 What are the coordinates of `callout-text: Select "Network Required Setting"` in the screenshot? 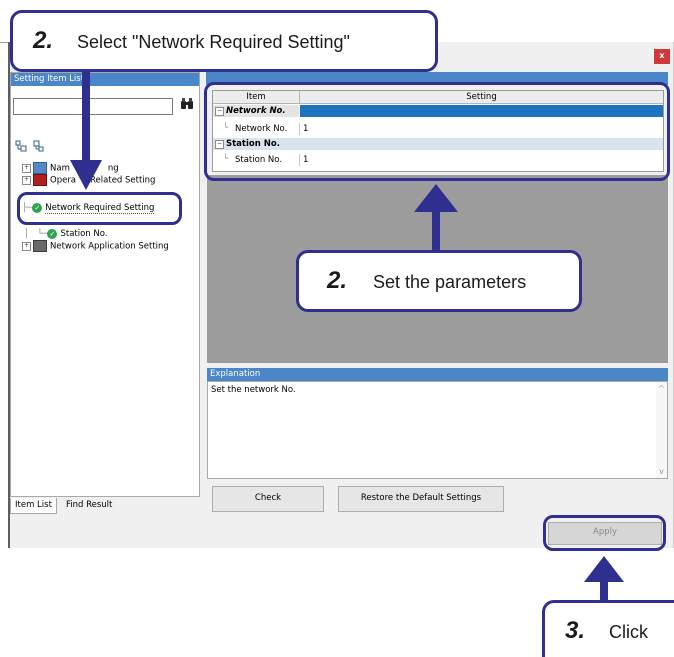 It's located at (213, 42).